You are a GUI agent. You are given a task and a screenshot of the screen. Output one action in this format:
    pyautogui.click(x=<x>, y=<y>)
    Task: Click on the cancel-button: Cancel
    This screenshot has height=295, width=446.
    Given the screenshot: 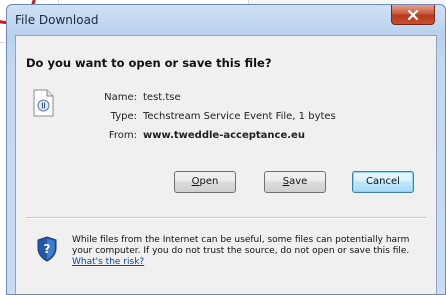 What is the action you would take?
    pyautogui.click(x=383, y=182)
    